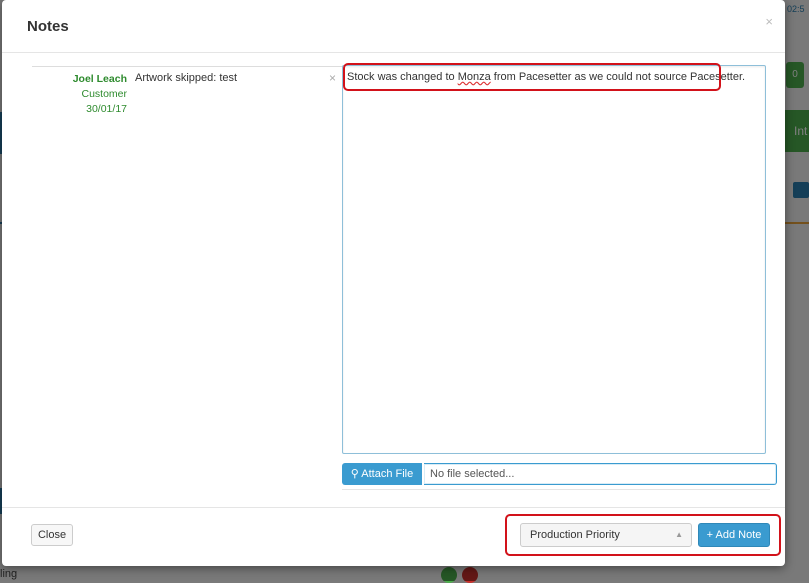  What do you see at coordinates (332, 78) in the screenshot?
I see `delete-note-icon: ×` at bounding box center [332, 78].